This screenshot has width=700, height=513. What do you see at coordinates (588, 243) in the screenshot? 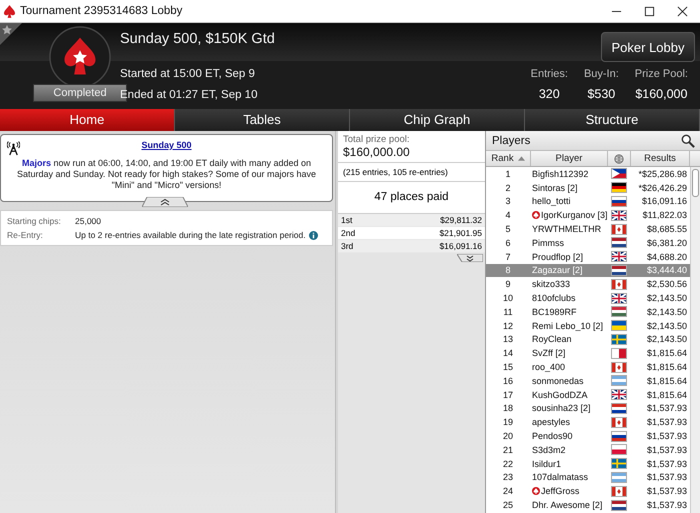
I see `player-row: 6 Pimmss $6,381.20` at bounding box center [588, 243].